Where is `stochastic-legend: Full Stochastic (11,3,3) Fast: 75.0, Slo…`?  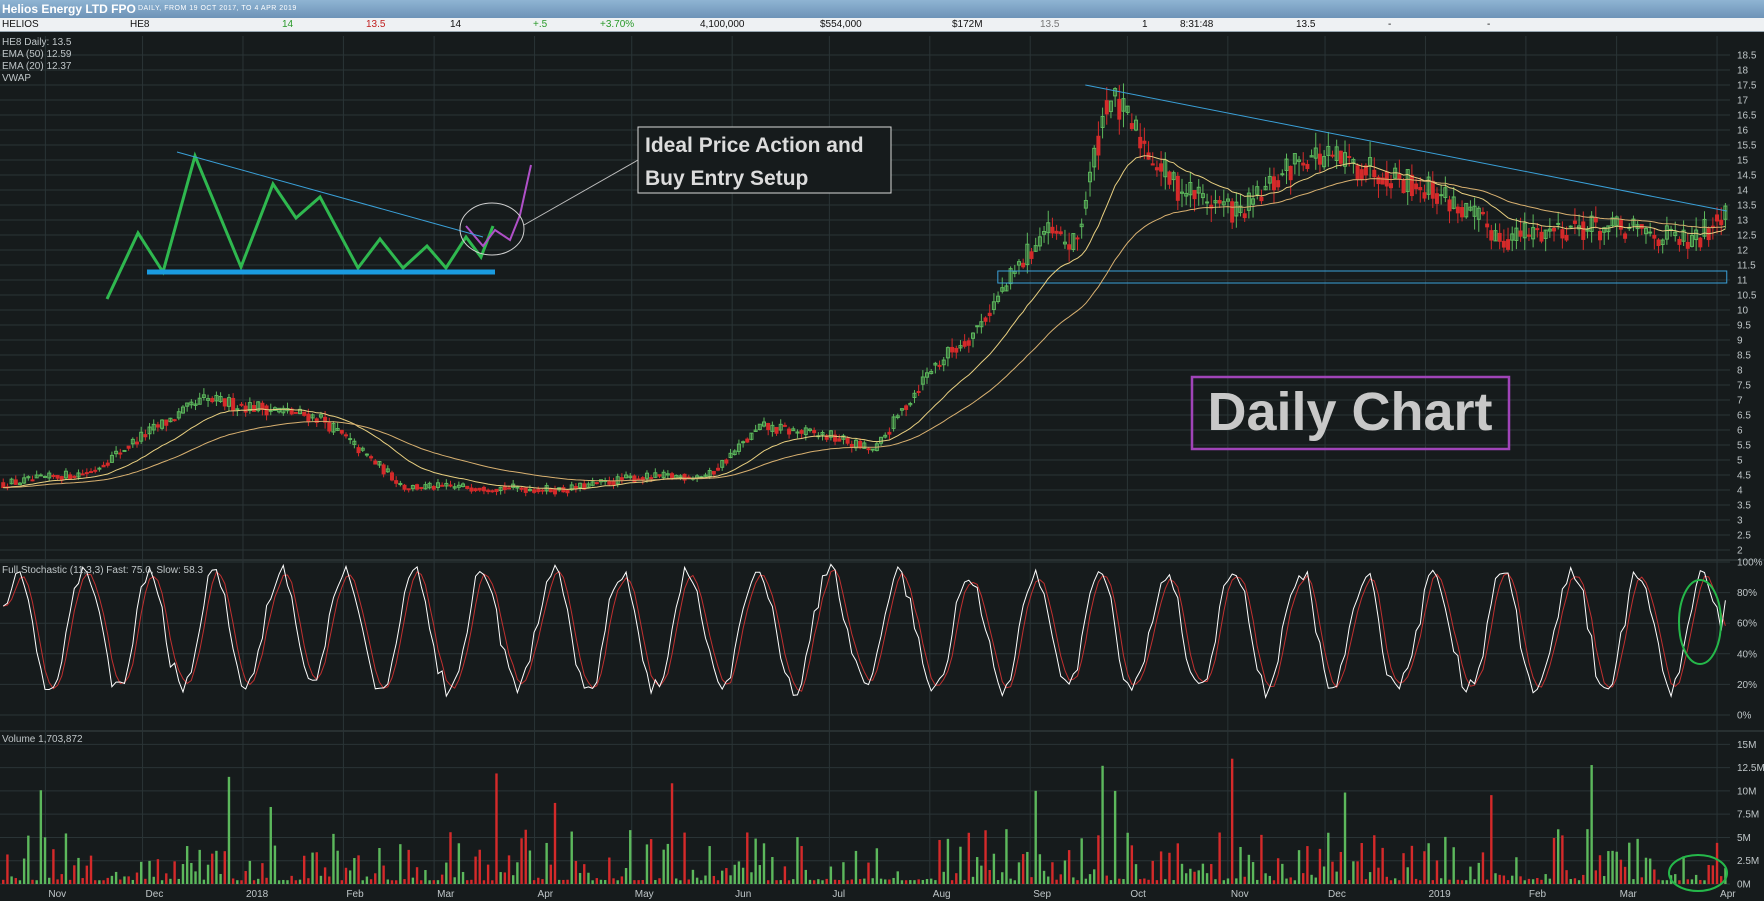 stochastic-legend: Full Stochastic (11,3,3) Fast: 75.0, Slo… is located at coordinates (102, 570).